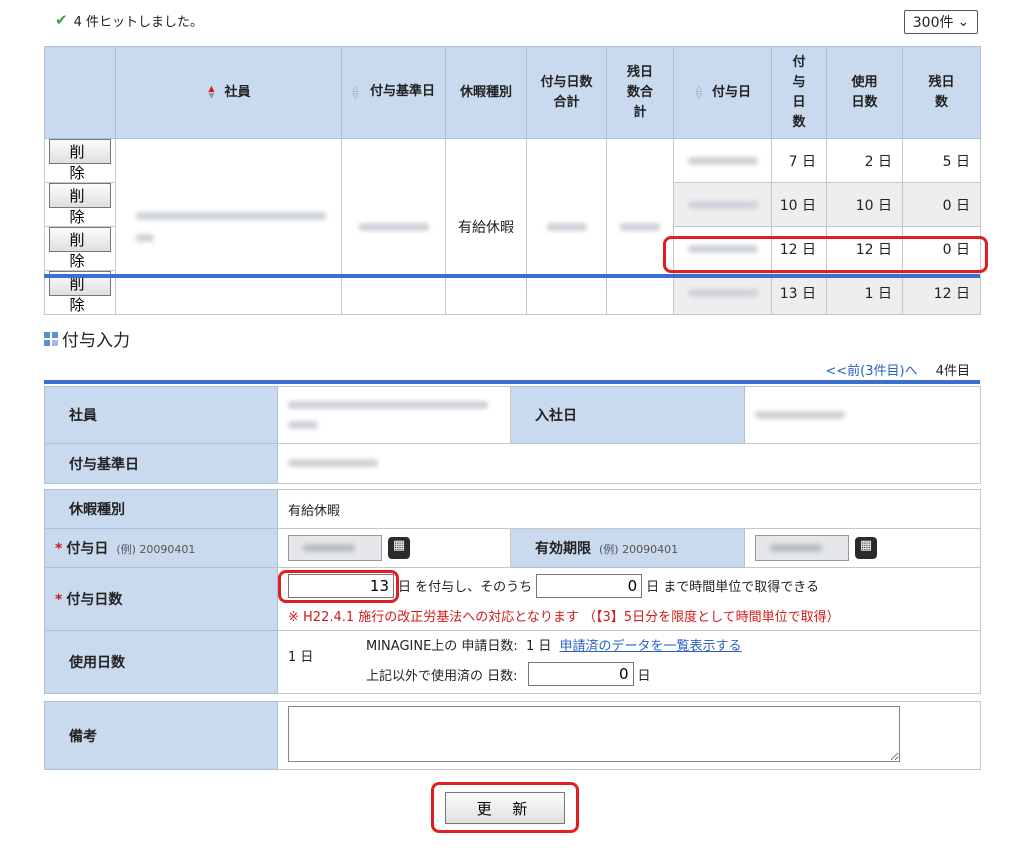 The image size is (1024, 852). What do you see at coordinates (871, 371) in the screenshot?
I see `prev-record-link: <<前(3件目)へ` at bounding box center [871, 371].